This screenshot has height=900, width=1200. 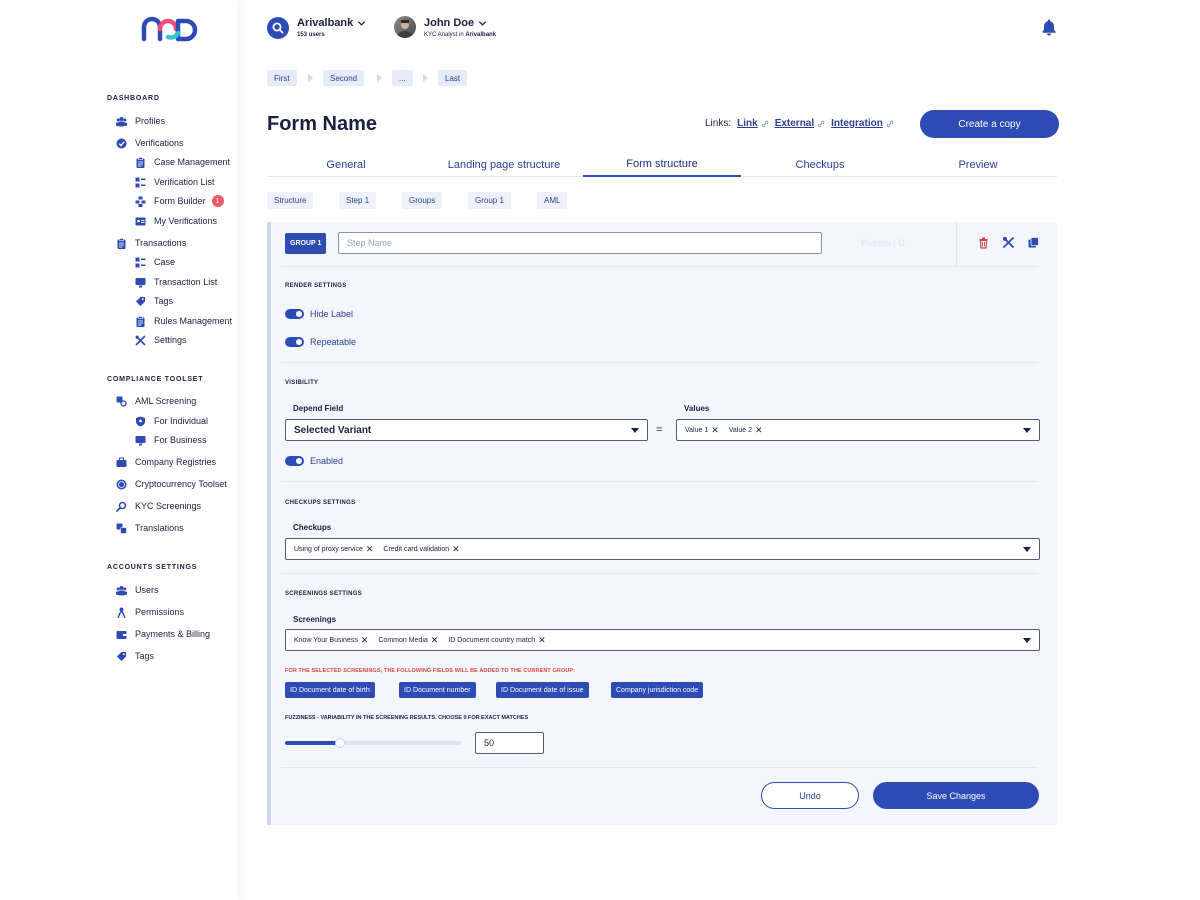 I want to click on breadcrumb-first: First, so click(x=282, y=78).